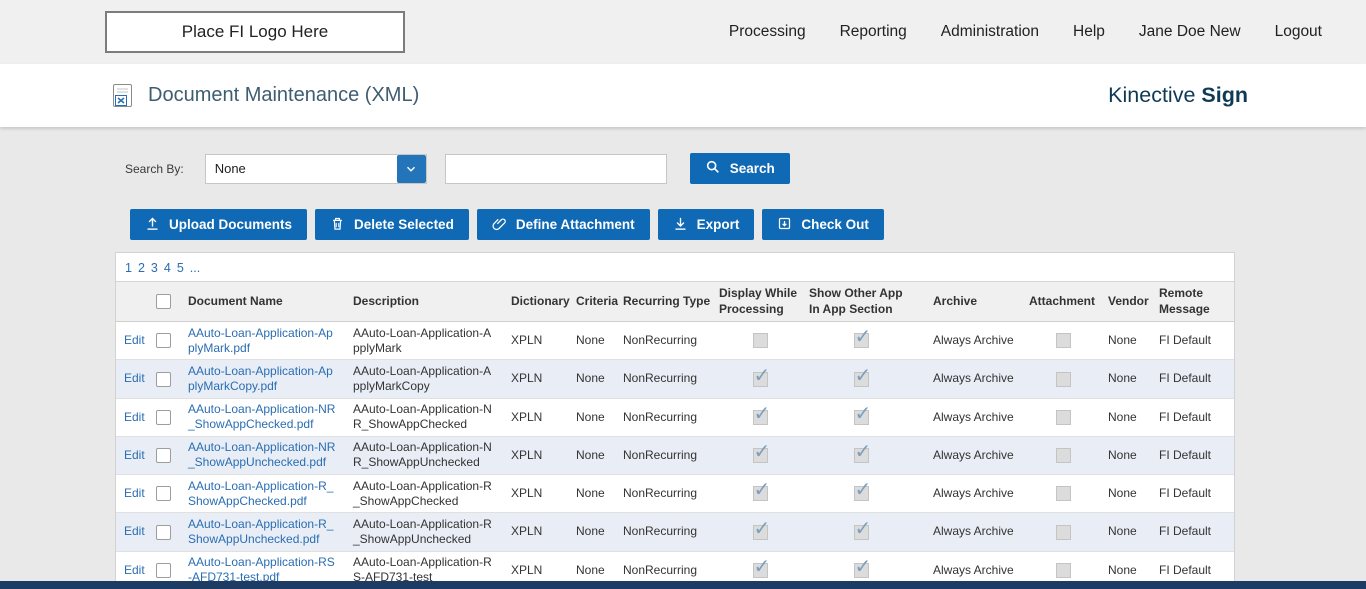 The image size is (1366, 589). I want to click on cell-attachment, so click(1063, 379).